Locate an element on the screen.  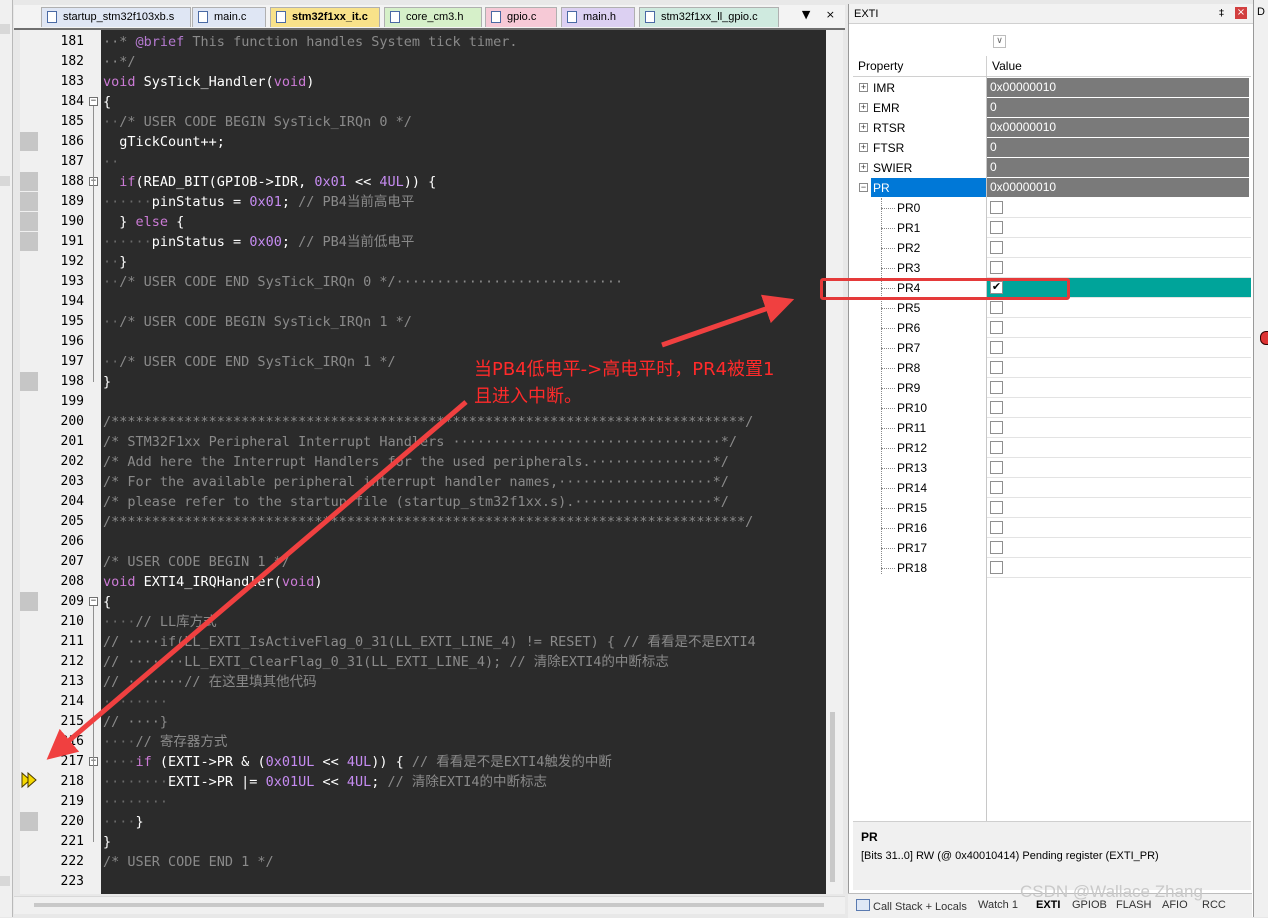
tab-core-cm3: core_cm3.h is located at coordinates (433, 17).